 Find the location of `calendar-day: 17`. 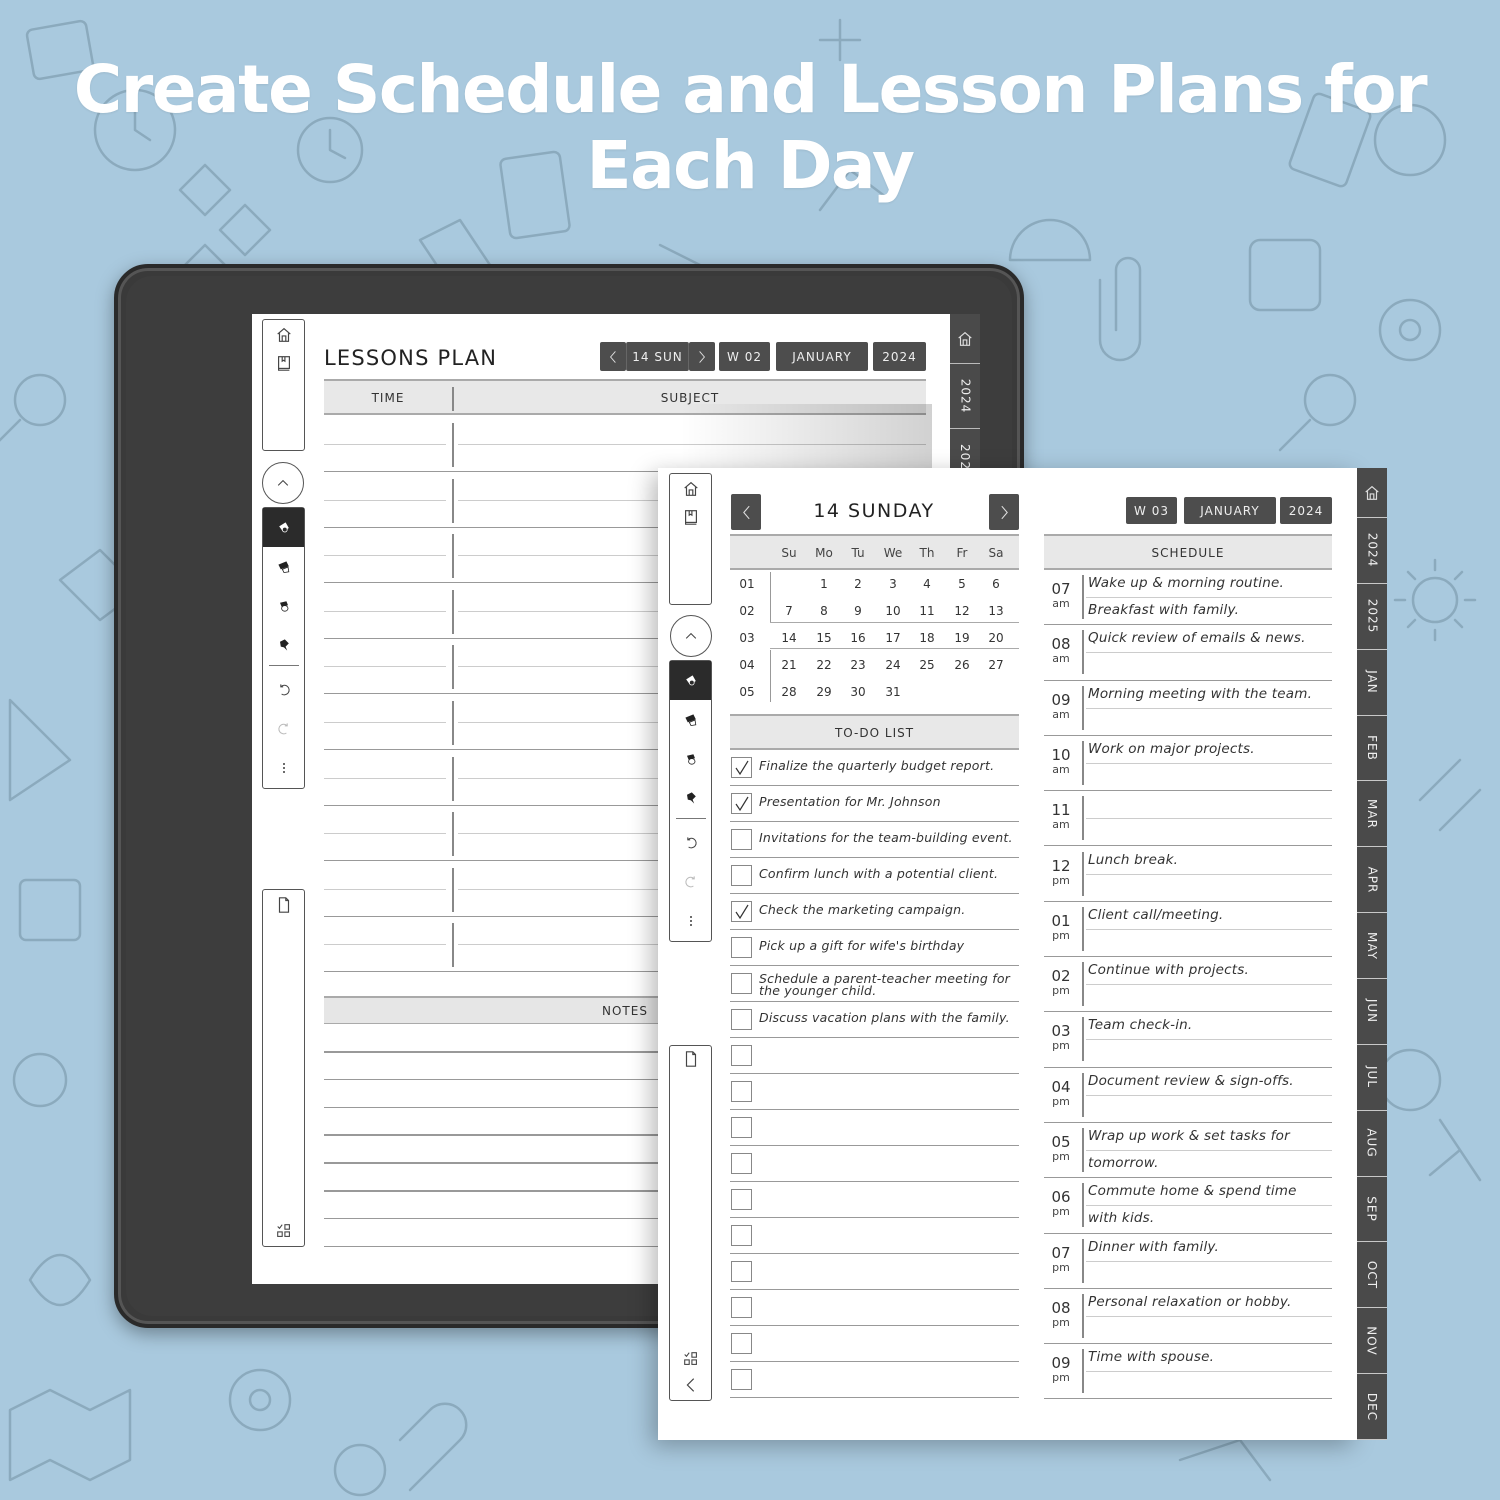

calendar-day: 17 is located at coordinates (893, 638).